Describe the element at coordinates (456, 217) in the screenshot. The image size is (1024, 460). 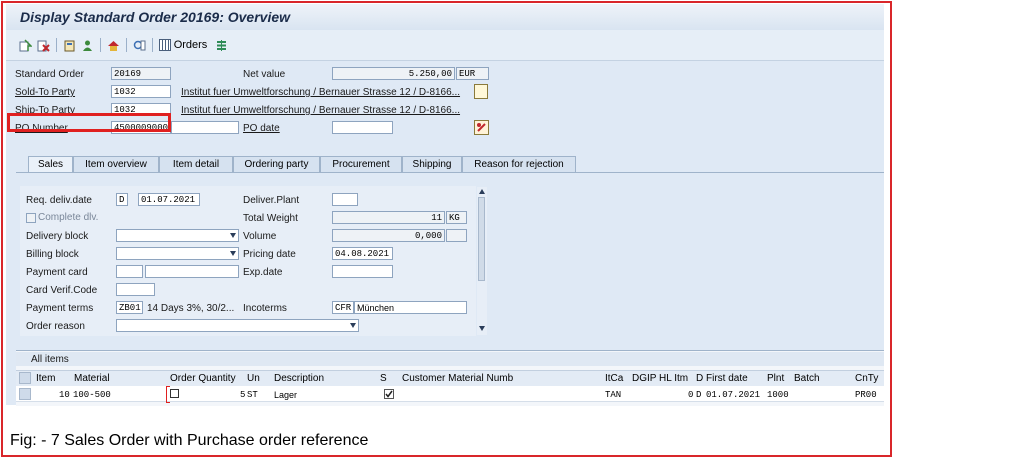
I see `weight-unit-field: KG` at that location.